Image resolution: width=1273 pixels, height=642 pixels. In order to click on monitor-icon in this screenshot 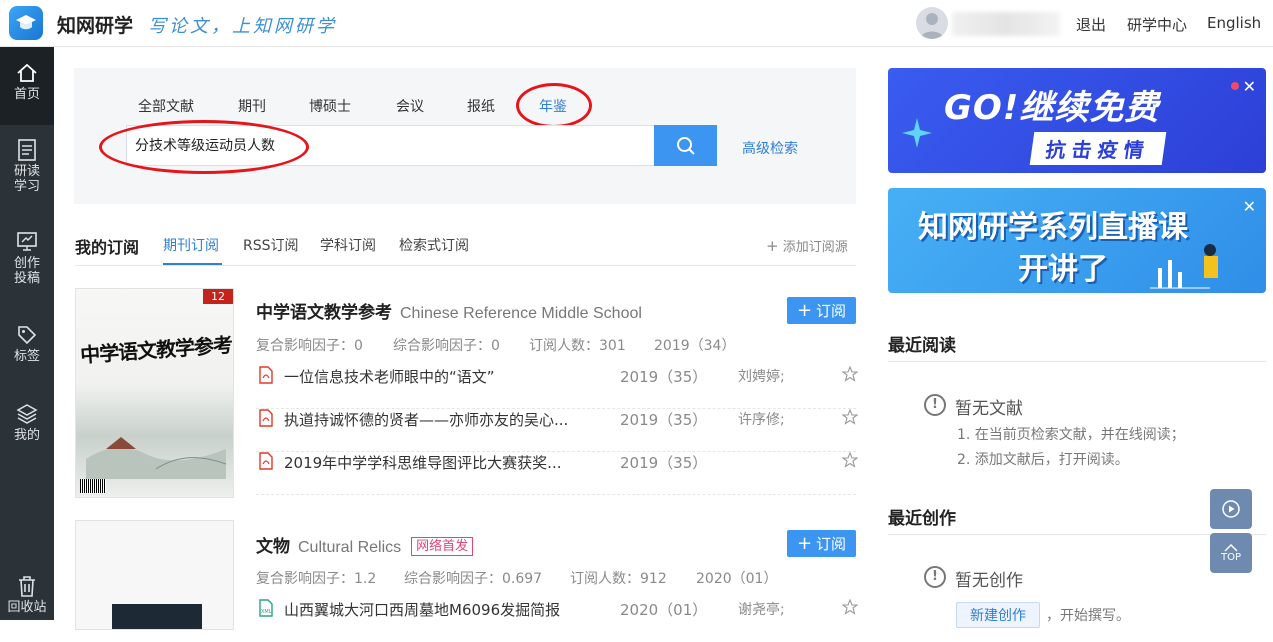, I will do `click(27, 241)`.